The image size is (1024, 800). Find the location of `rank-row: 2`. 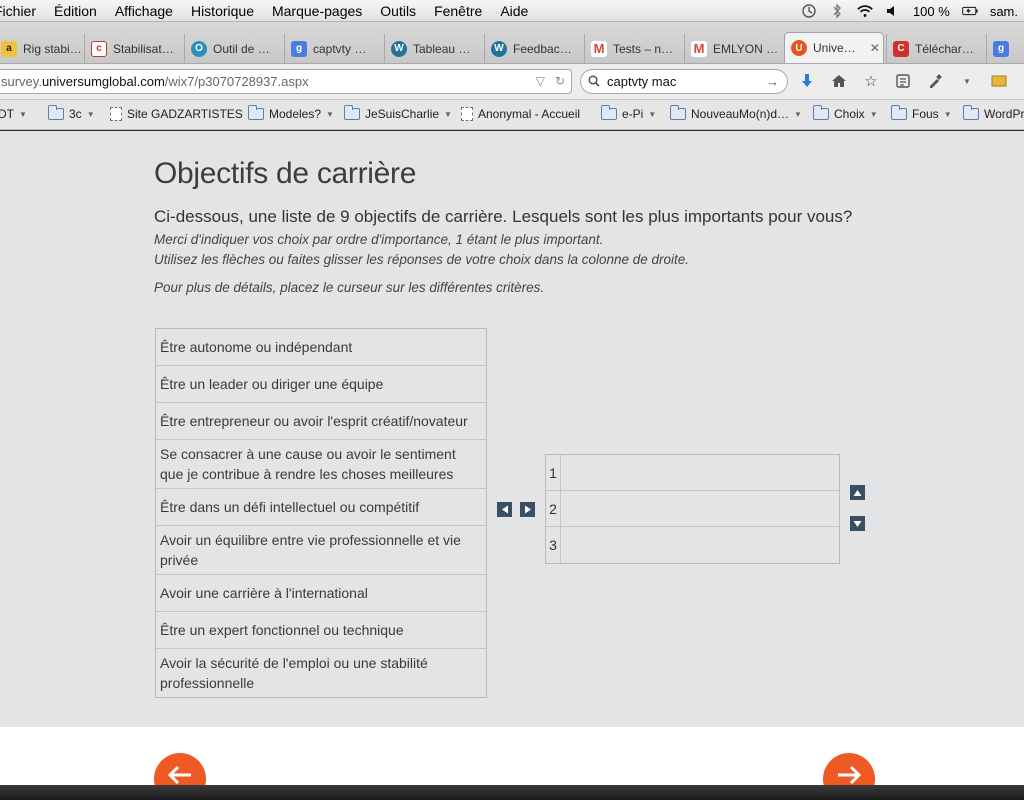

rank-row: 2 is located at coordinates (692, 509).